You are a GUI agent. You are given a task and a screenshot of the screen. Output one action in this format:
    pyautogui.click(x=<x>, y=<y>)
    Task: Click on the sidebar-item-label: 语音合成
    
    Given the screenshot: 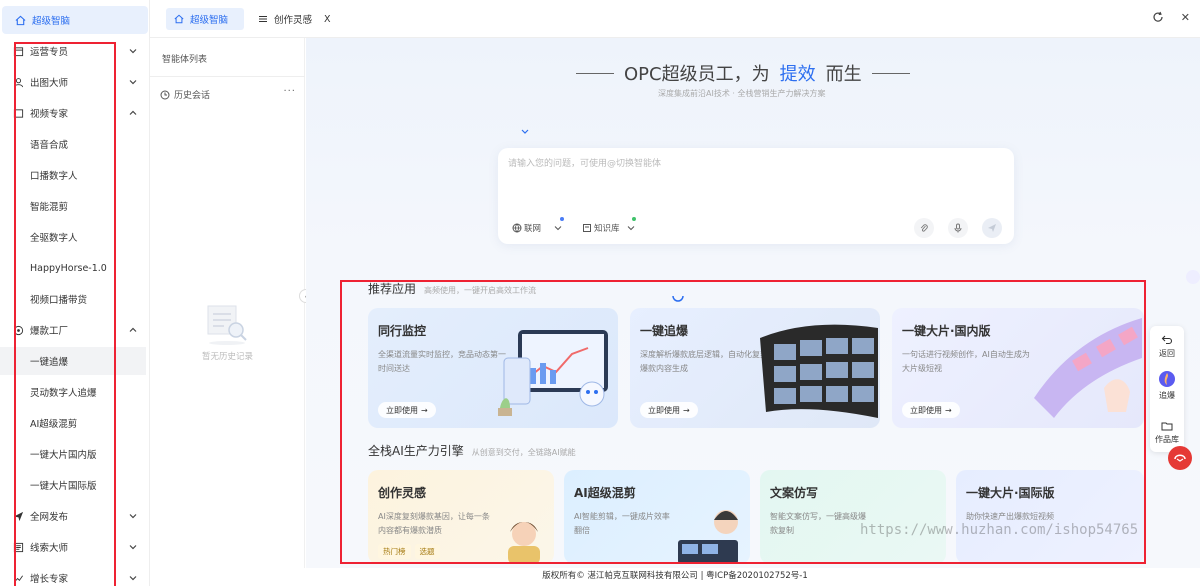 What is the action you would take?
    pyautogui.click(x=49, y=145)
    